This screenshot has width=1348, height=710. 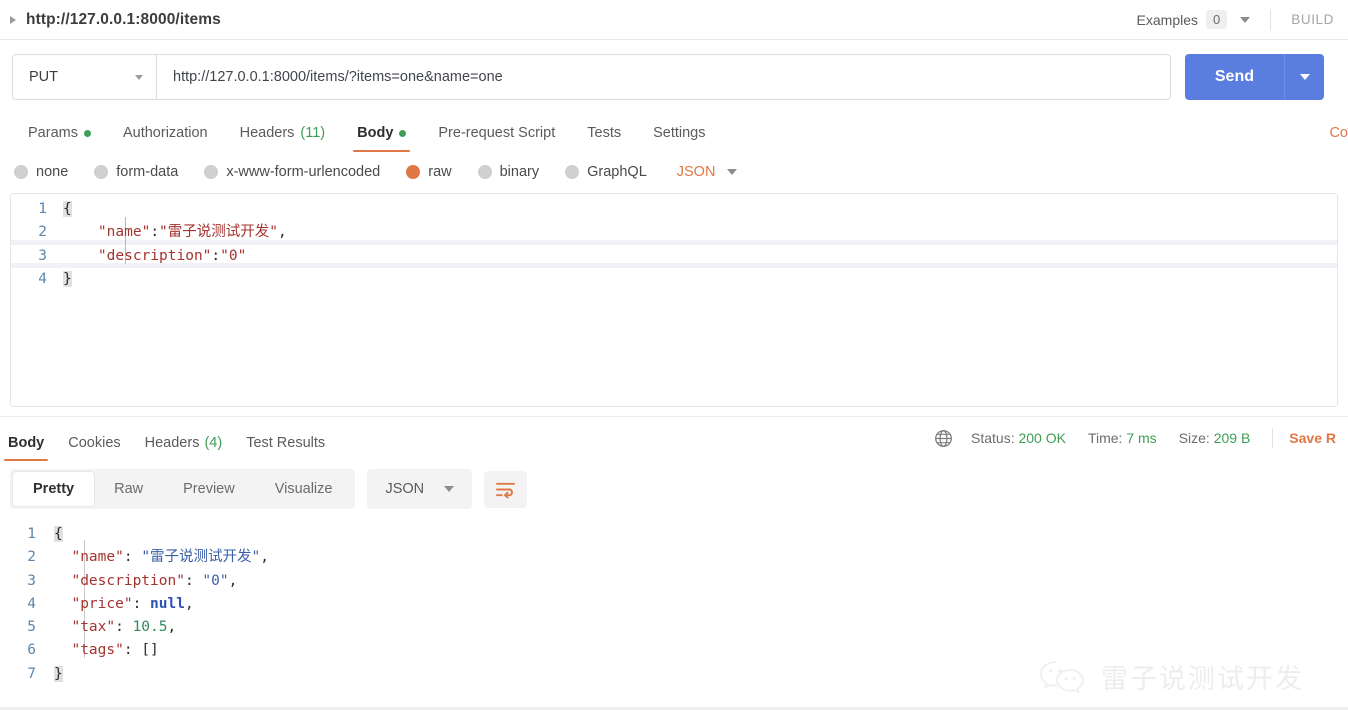 I want to click on tab-pre-request-script: Pre-request Script, so click(x=496, y=138).